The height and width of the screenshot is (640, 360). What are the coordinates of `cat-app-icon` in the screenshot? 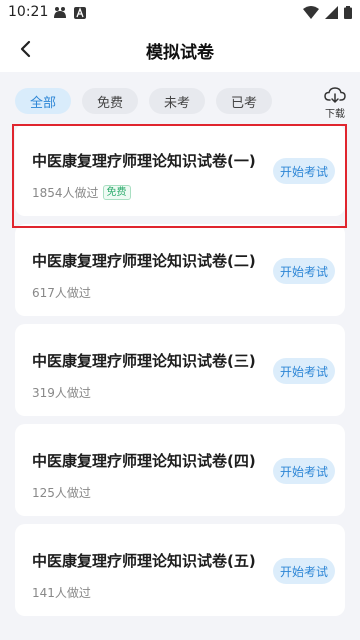 It's located at (60, 12).